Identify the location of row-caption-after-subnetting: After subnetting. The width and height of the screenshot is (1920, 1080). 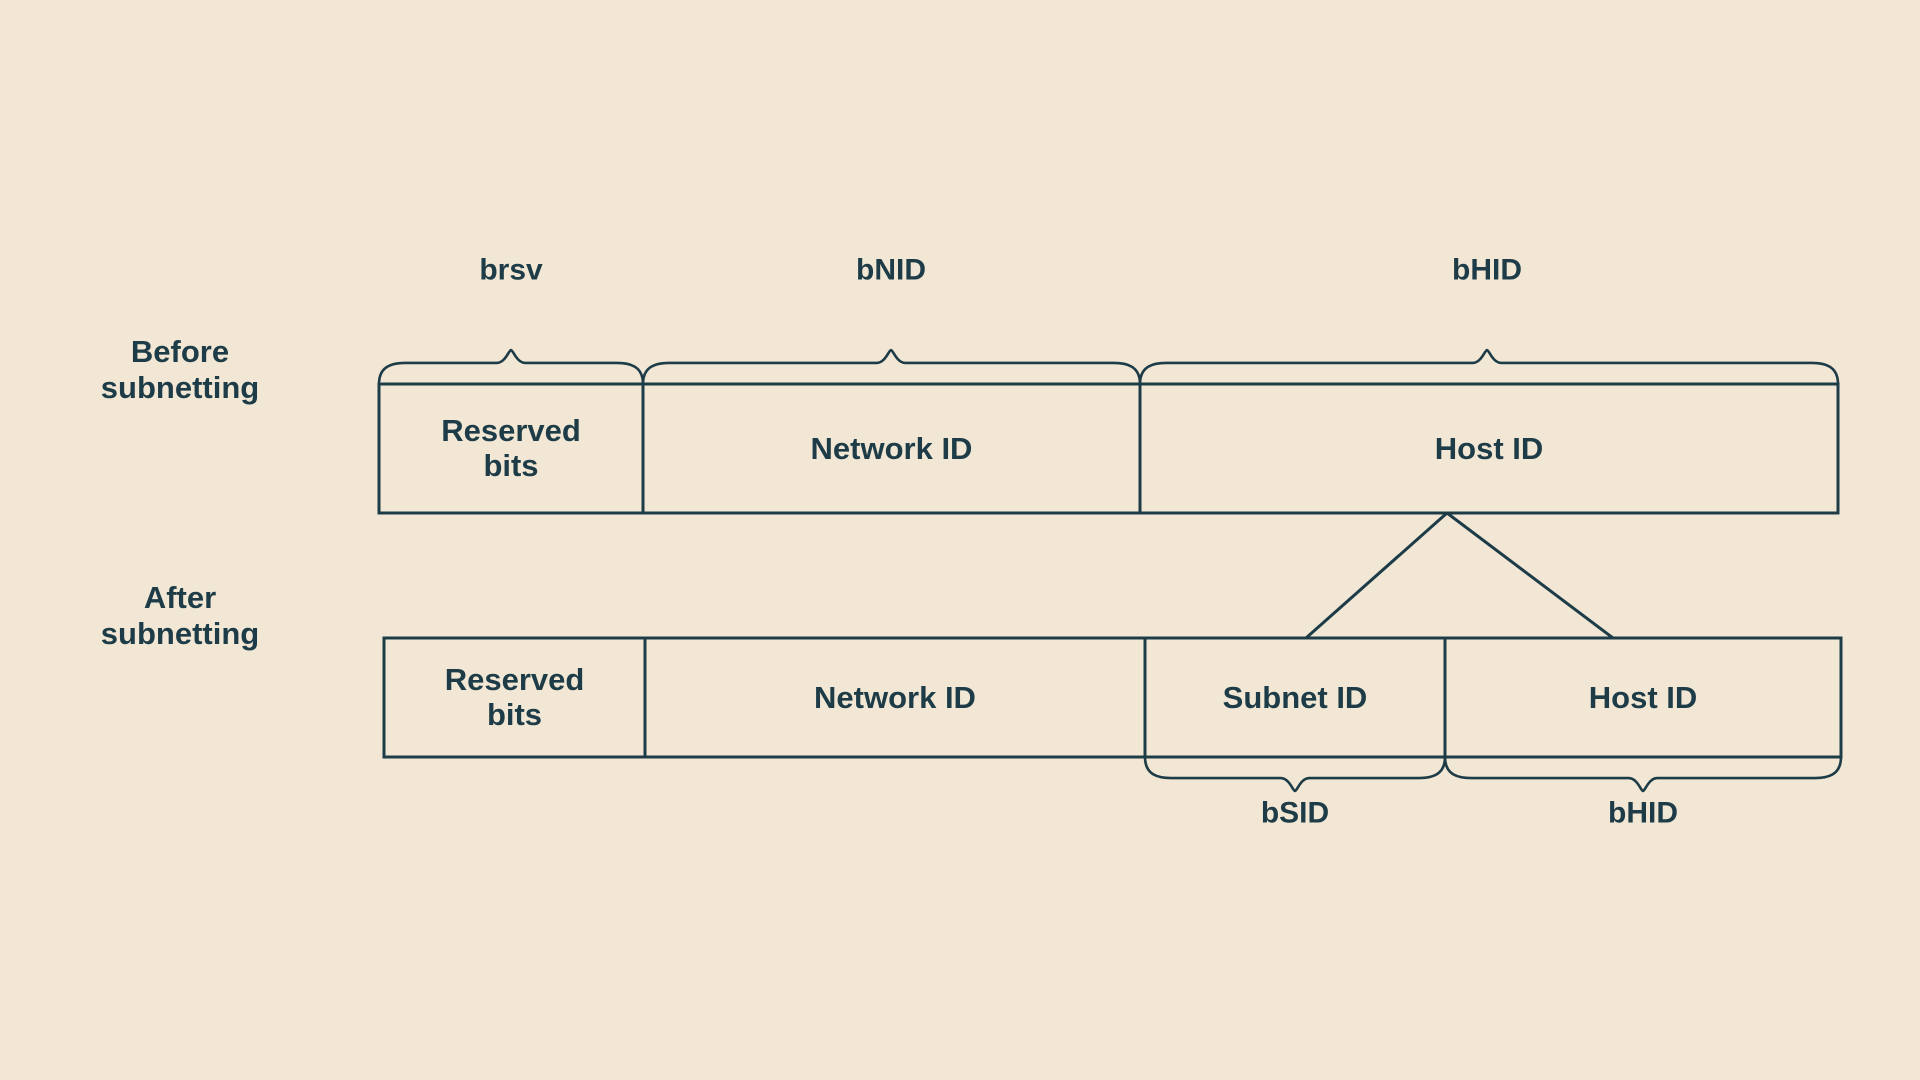
(180, 615).